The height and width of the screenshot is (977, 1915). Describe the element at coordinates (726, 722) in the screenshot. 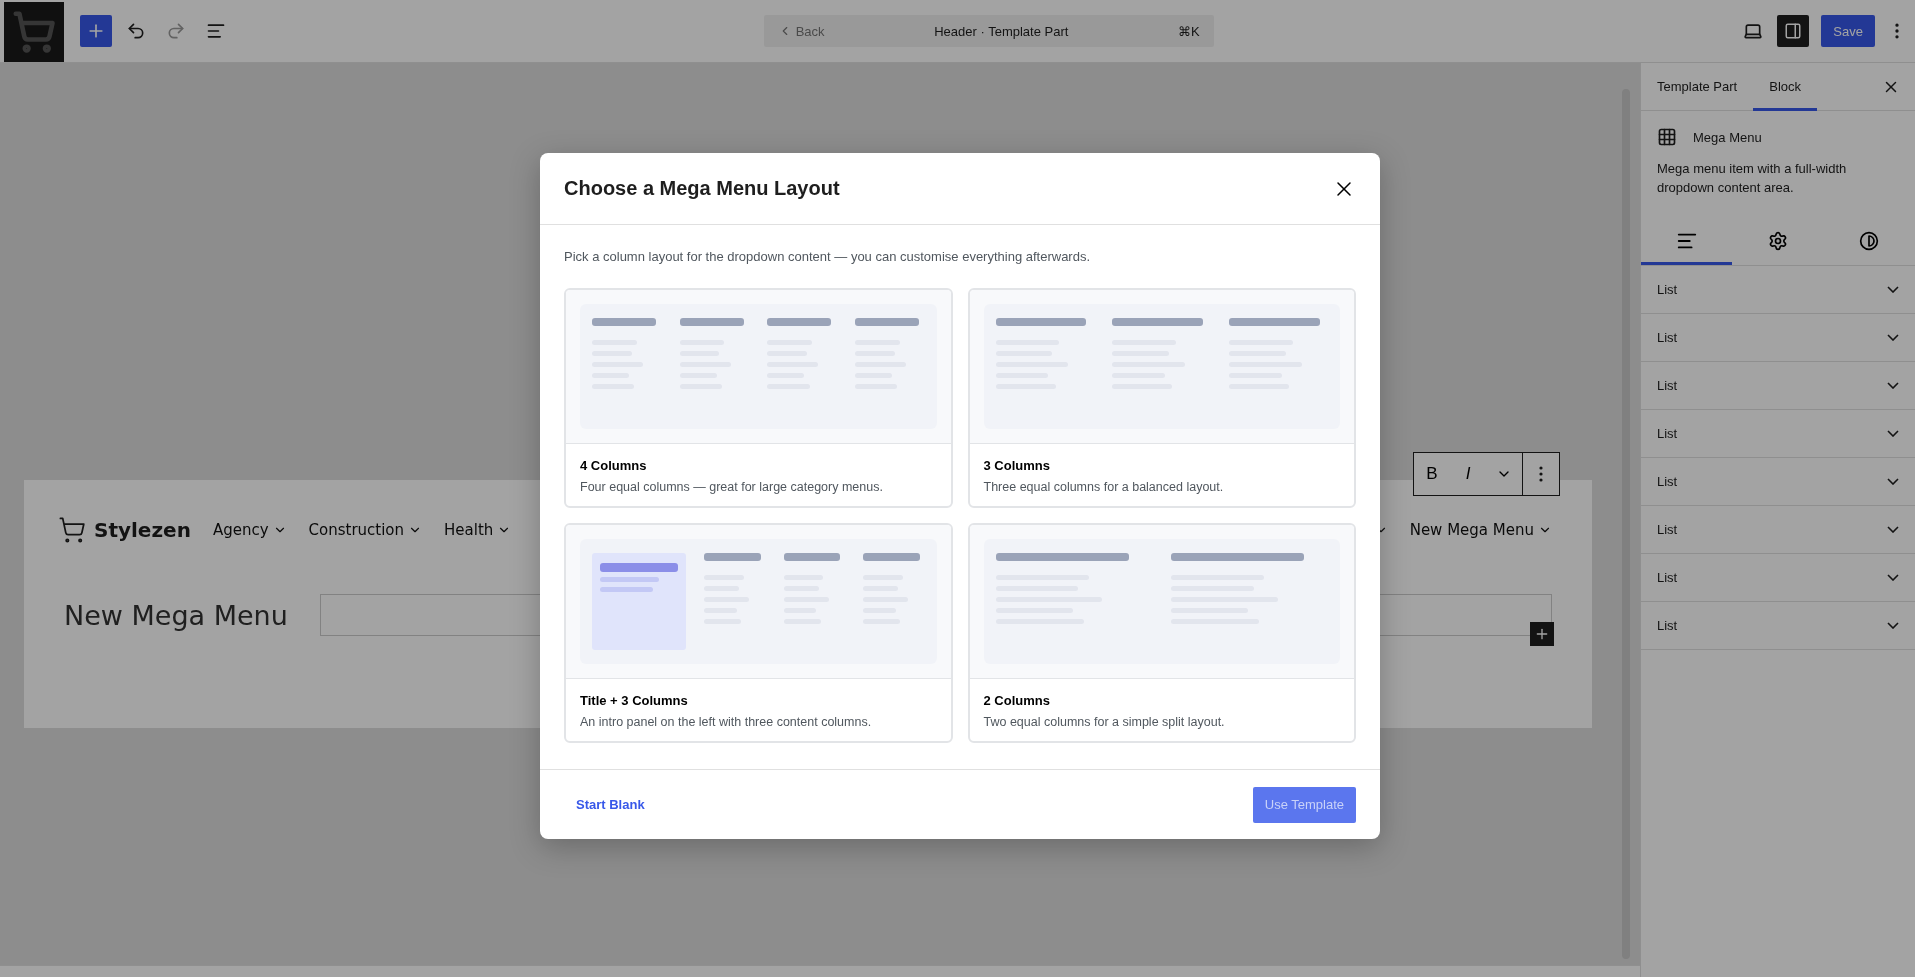

I see `layout-description: An intro panel on the left with three content columns.` at that location.